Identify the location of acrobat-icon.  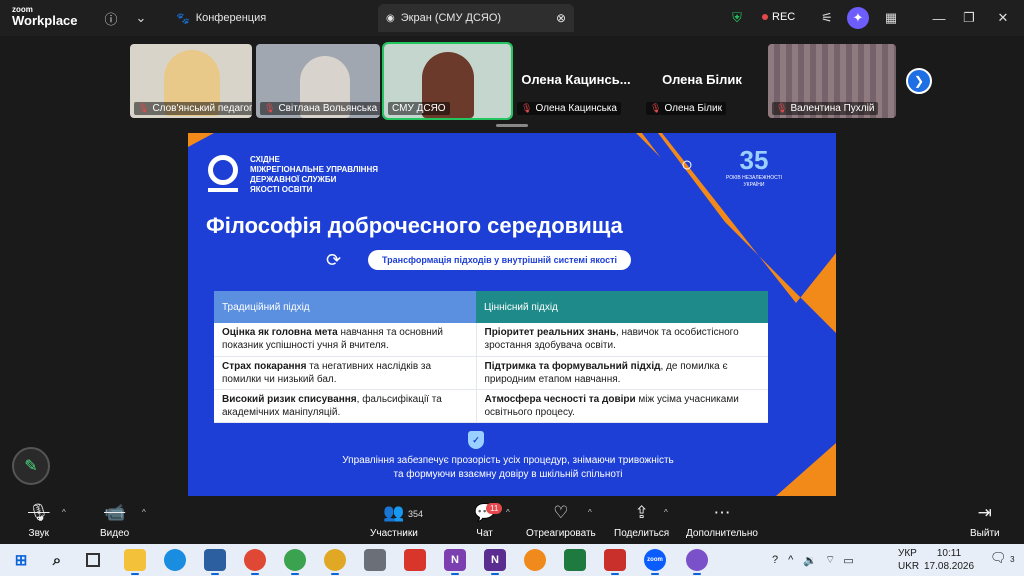
(615, 562).